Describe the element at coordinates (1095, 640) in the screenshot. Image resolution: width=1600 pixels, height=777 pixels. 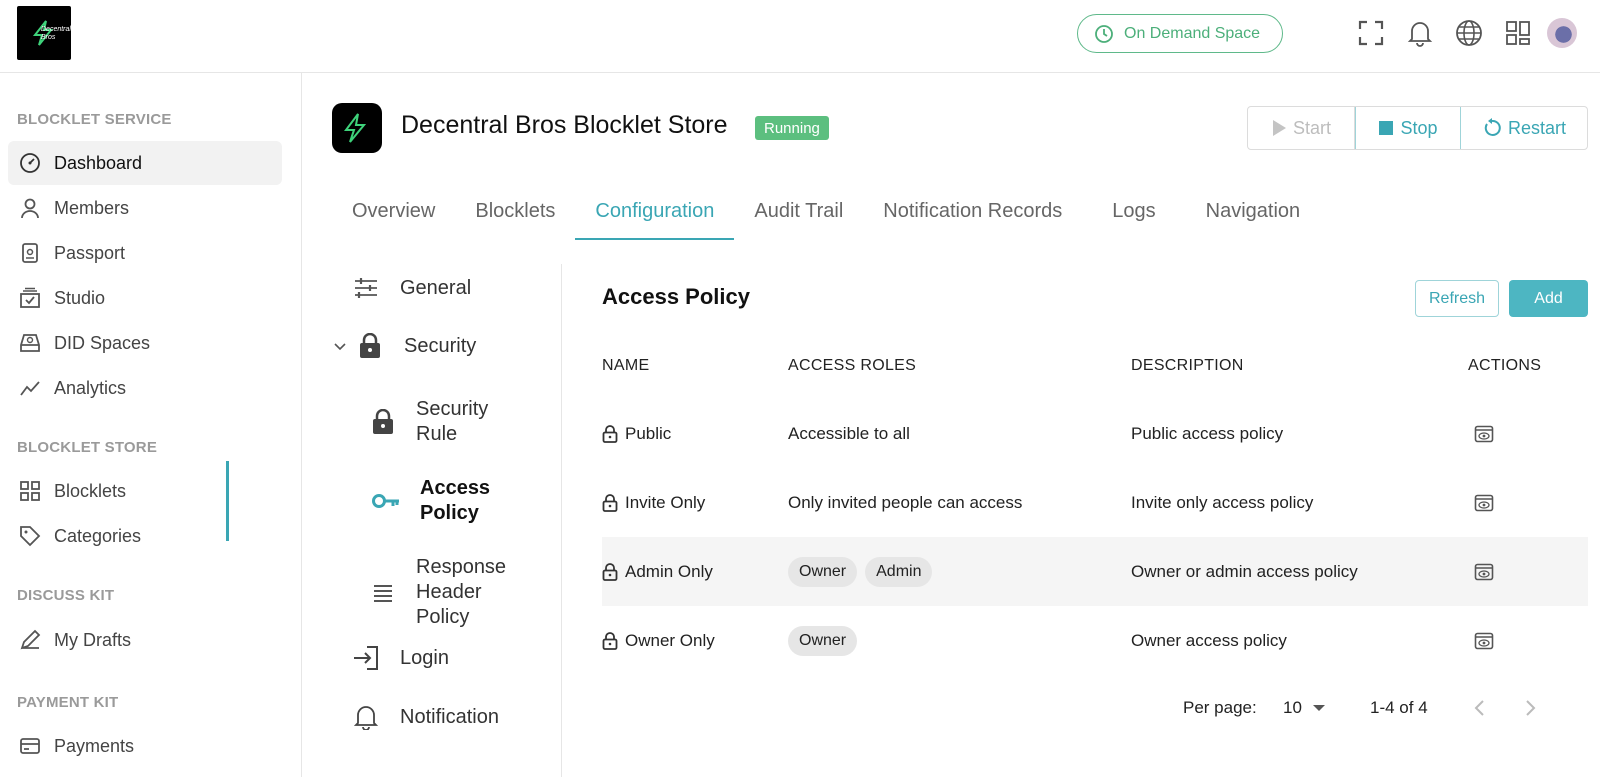
I see `table-row: Owner Only Owner Owner access policy` at that location.